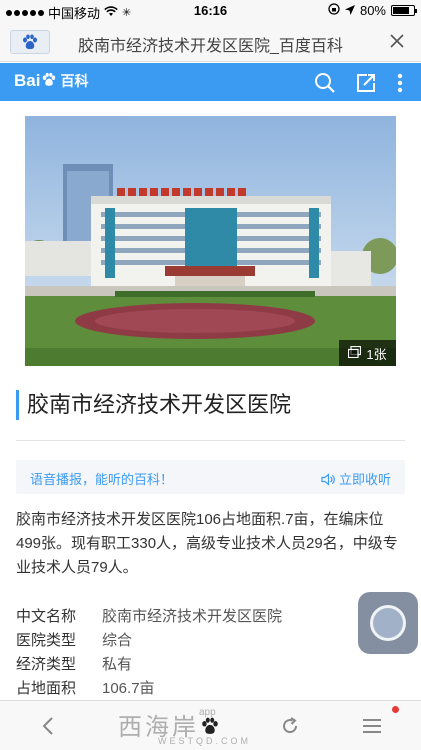  What do you see at coordinates (400, 83) in the screenshot?
I see `menu-icon` at bounding box center [400, 83].